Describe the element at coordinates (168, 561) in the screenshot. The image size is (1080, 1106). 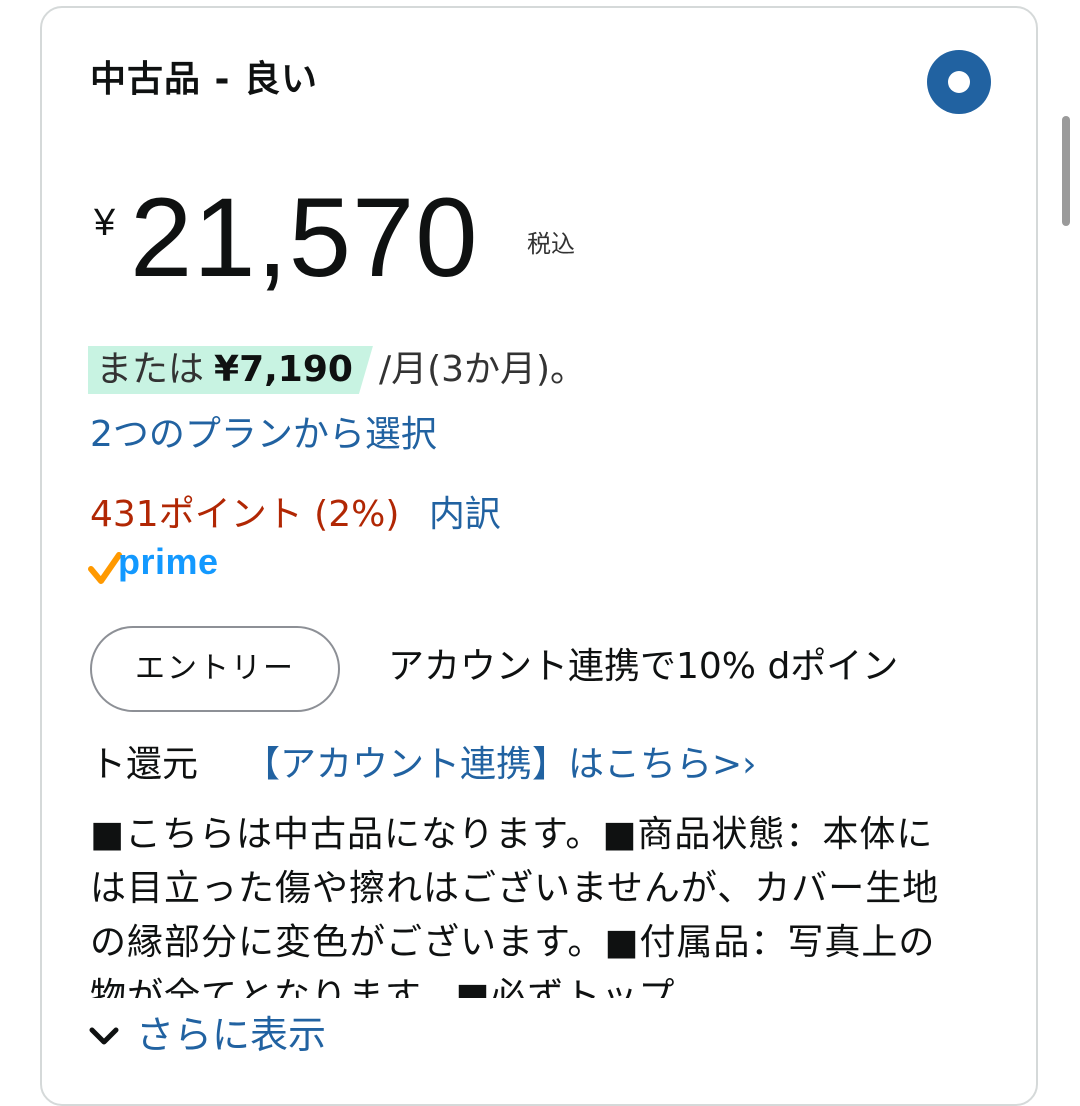
I see `prime-logo-text: prime` at that location.